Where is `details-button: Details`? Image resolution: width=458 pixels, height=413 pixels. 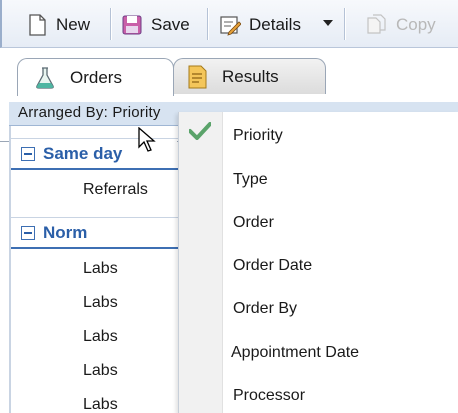 details-button: Details is located at coordinates (260, 25).